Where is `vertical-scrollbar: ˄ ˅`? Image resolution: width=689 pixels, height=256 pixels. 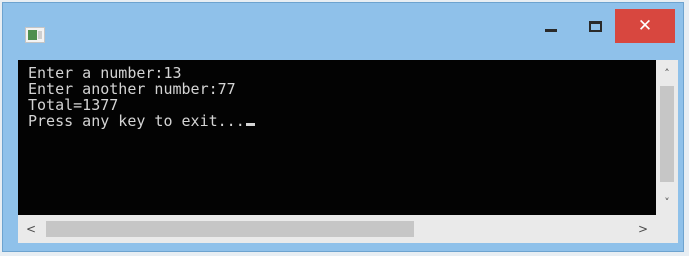 vertical-scrollbar: ˄ ˅ is located at coordinates (667, 137).